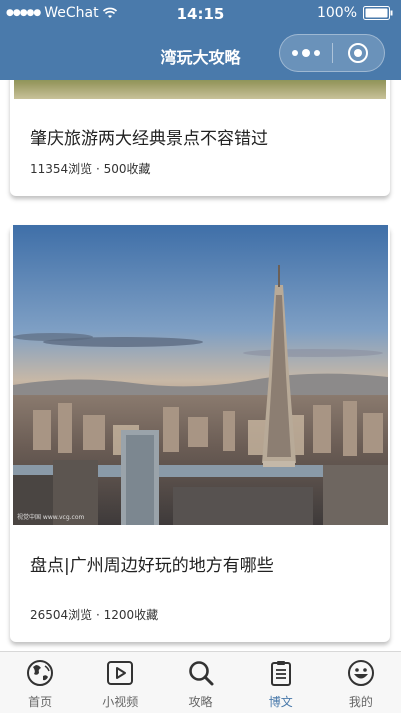 The width and height of the screenshot is (401, 713). Describe the element at coordinates (378, 13) in the screenshot. I see `battery-icon` at that location.